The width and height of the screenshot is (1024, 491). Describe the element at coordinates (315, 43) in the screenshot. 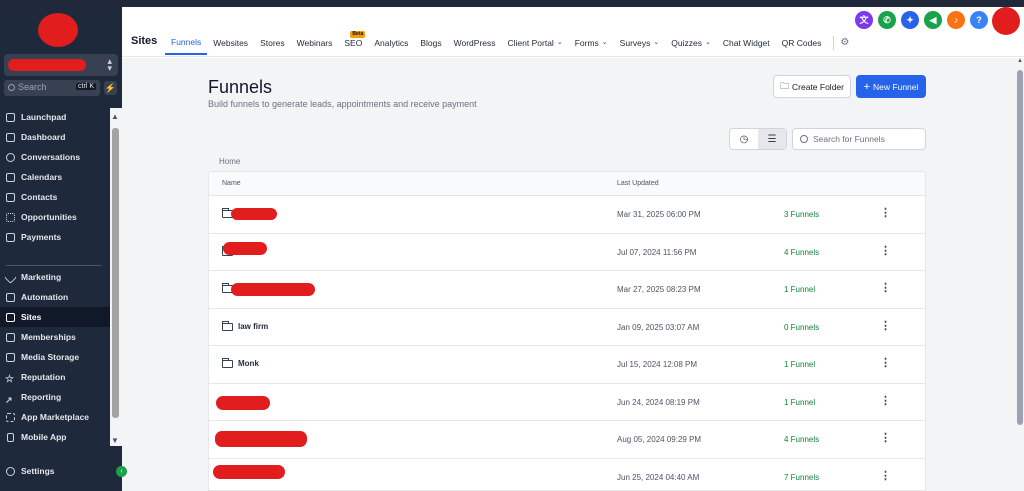

I see `tab-webinars: Webinars` at that location.